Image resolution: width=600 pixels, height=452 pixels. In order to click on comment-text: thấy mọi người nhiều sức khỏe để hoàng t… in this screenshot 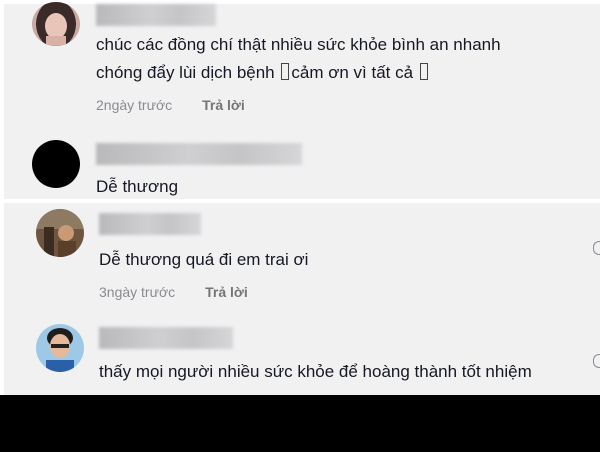, I will do `click(315, 371)`.